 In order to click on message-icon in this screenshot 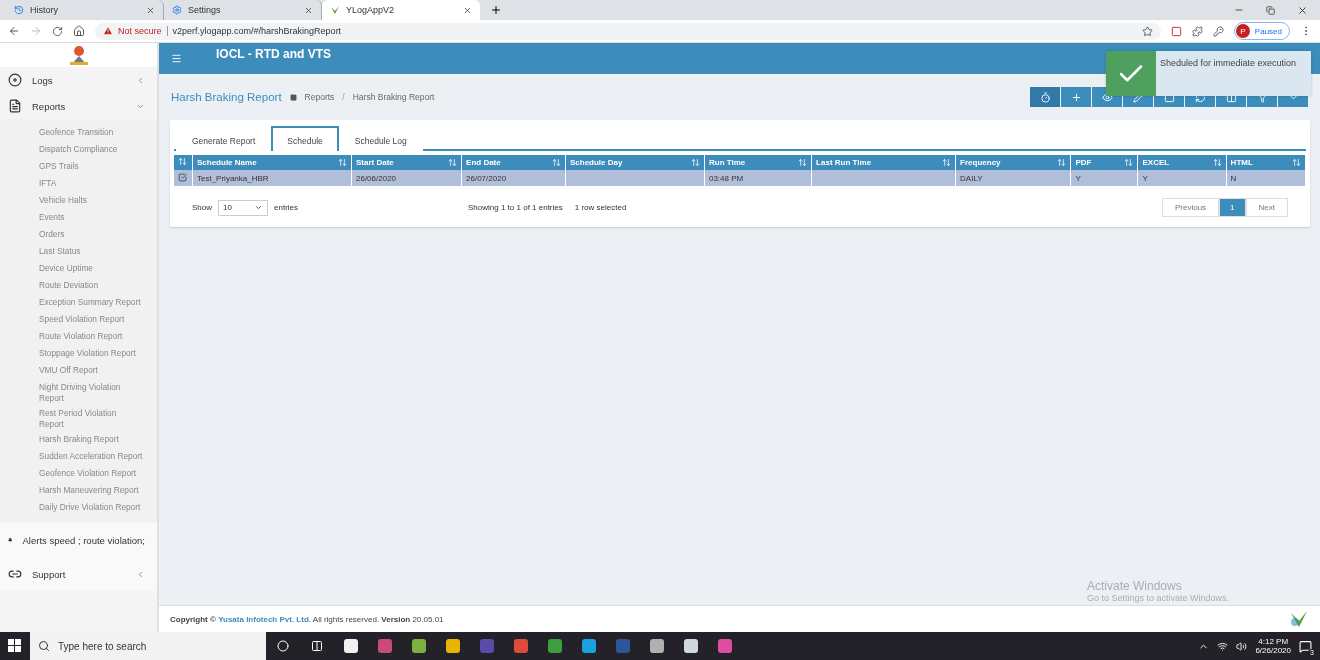, I will do `click(1305, 646)`.